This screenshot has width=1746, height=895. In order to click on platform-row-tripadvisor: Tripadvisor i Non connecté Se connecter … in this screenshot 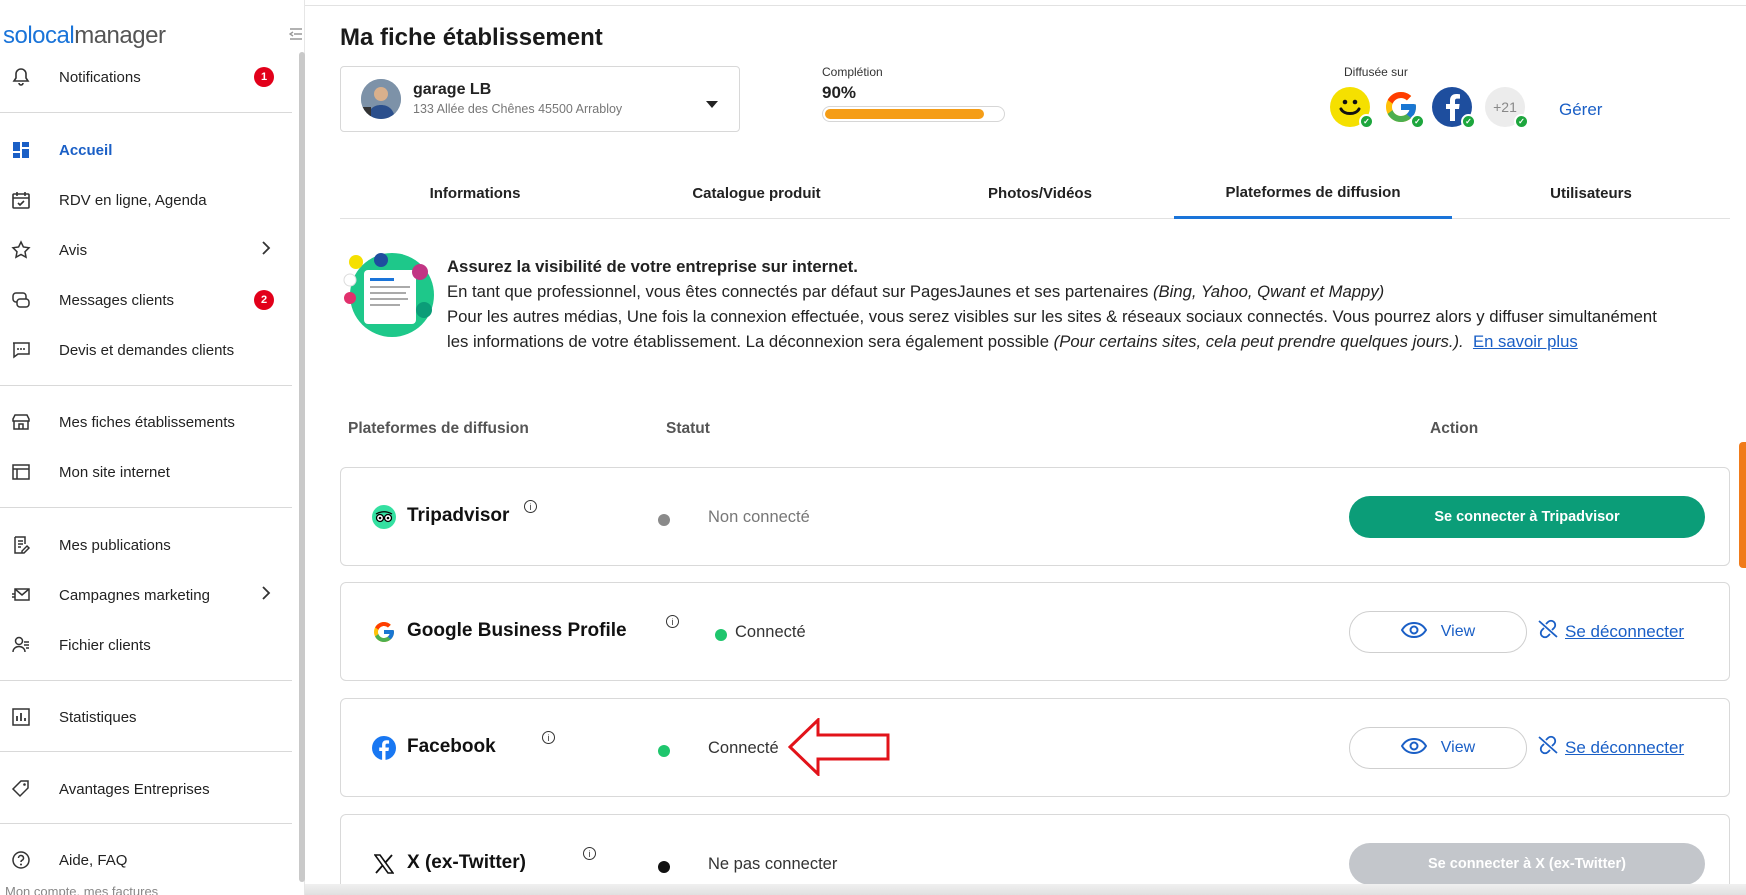, I will do `click(1035, 516)`.